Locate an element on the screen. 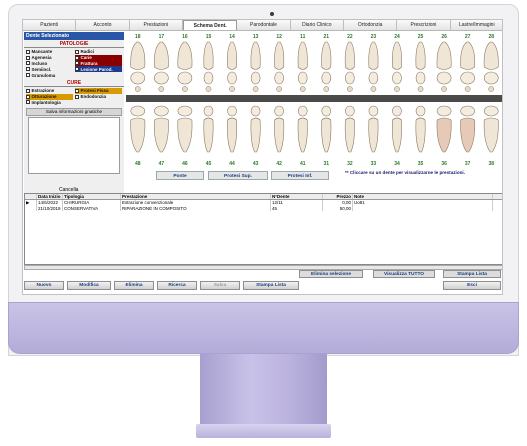 The width and height of the screenshot is (527, 446). tooth-upper-25-marker is located at coordinates (420, 89).